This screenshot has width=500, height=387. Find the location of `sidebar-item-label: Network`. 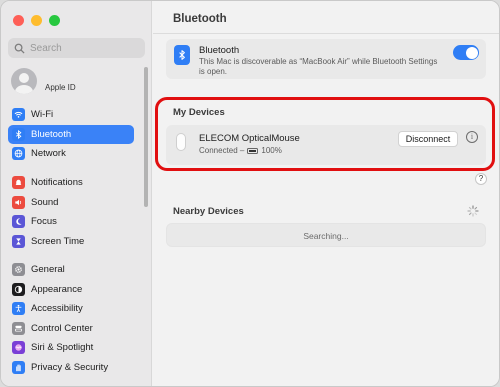

sidebar-item-label: Network is located at coordinates (48, 154).